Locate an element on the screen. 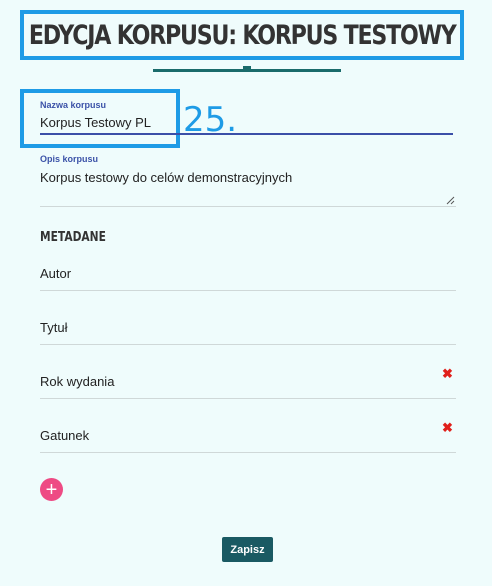  metadata-field-label: Autor is located at coordinates (56, 273).